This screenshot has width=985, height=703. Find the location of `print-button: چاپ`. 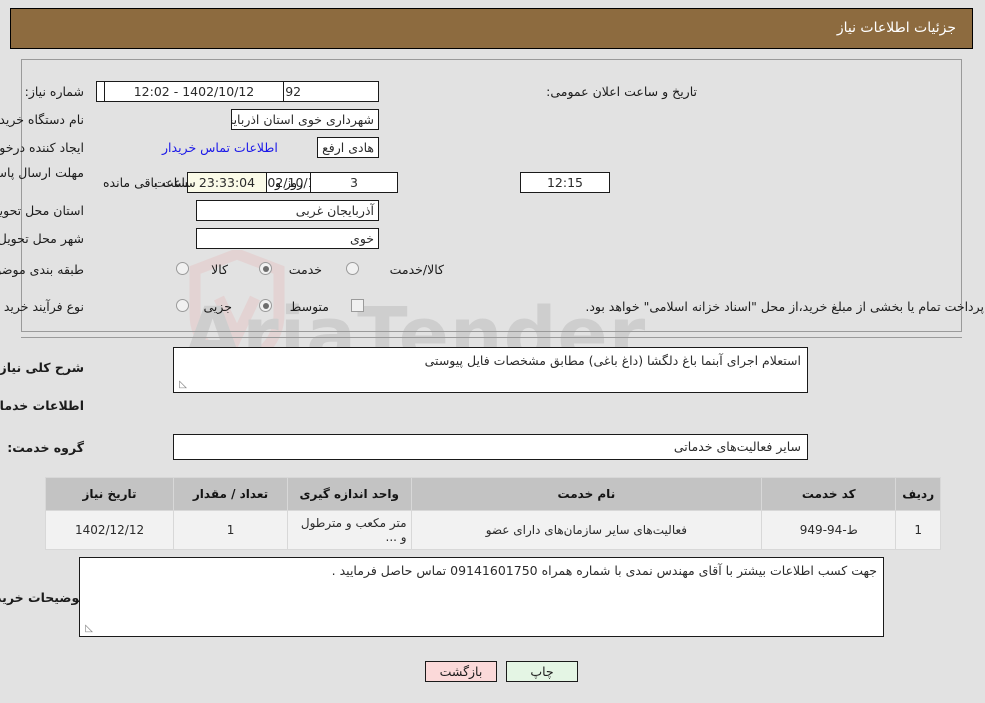

print-button: چاپ is located at coordinates (543, 671).